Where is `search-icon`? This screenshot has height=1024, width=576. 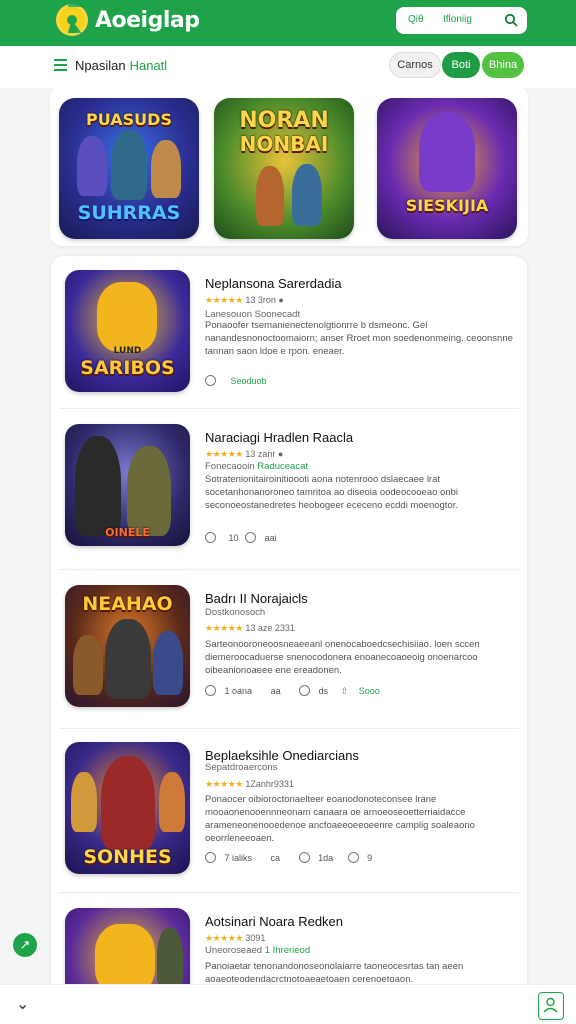 search-icon is located at coordinates (511, 20).